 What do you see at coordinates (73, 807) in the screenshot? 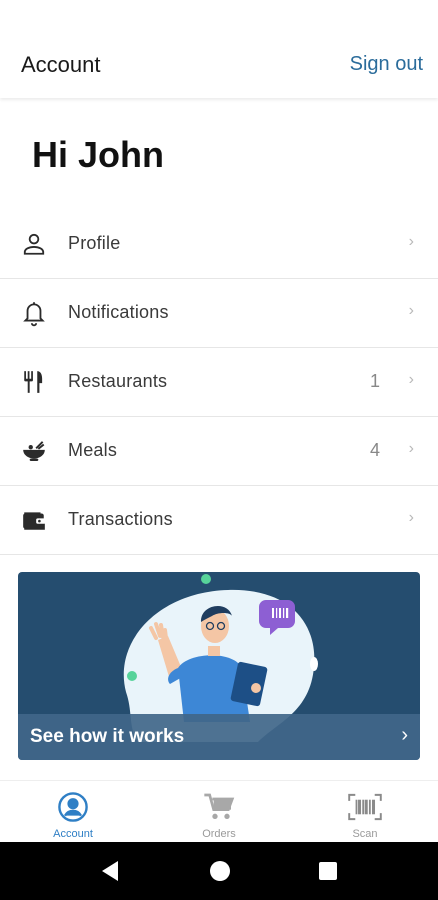
I see `account-circle-icon` at bounding box center [73, 807].